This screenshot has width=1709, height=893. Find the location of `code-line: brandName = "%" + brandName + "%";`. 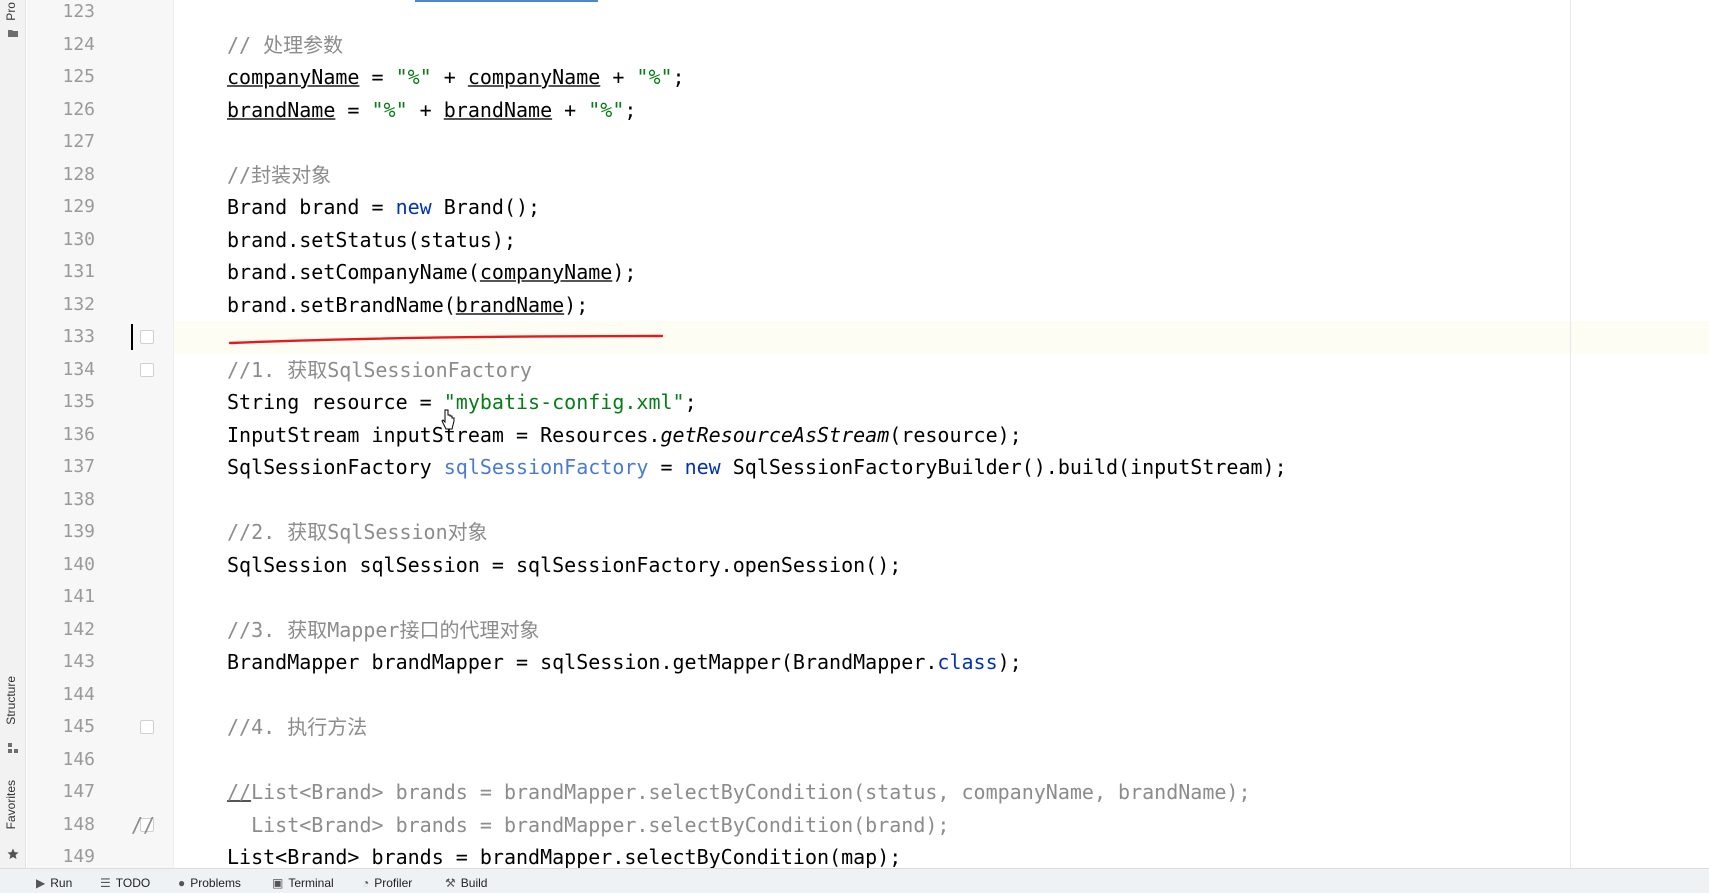

code-line: brandName = "%" + brandName + "%"; is located at coordinates (431, 110).